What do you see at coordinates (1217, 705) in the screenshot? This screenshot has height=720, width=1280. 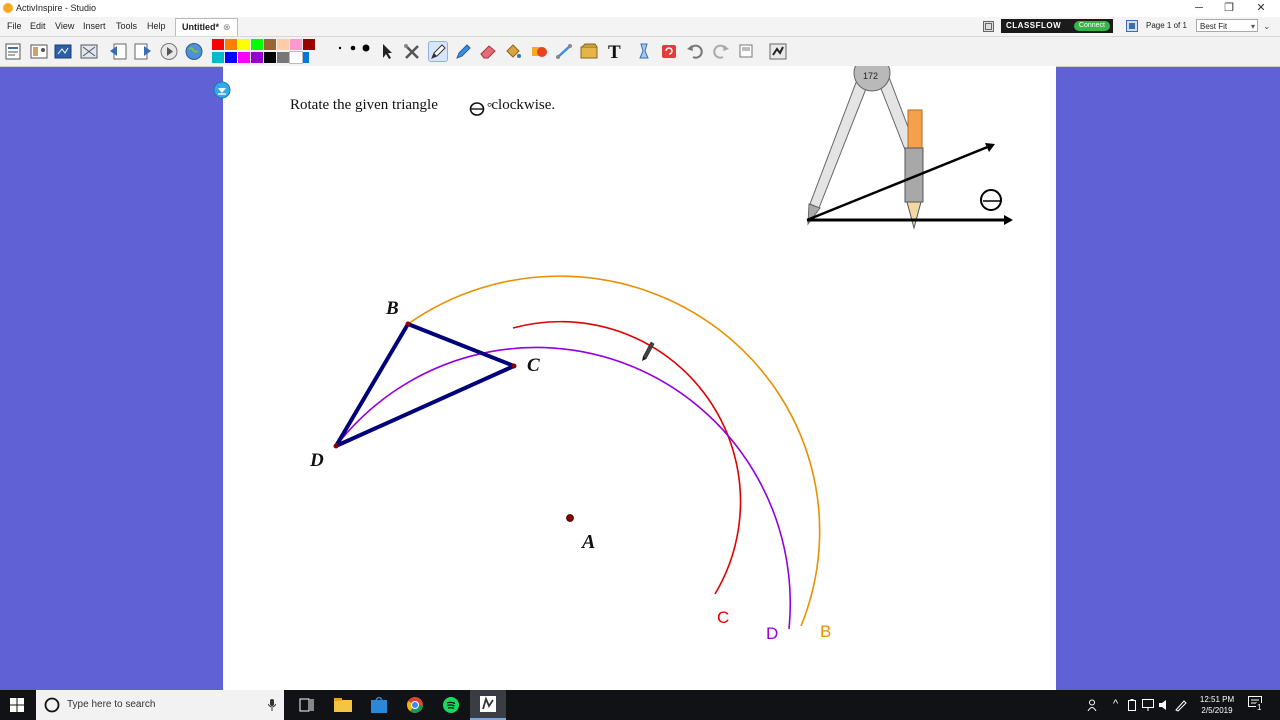 I see `taskbar-clock: 12:51 PM 2/5/2019` at bounding box center [1217, 705].